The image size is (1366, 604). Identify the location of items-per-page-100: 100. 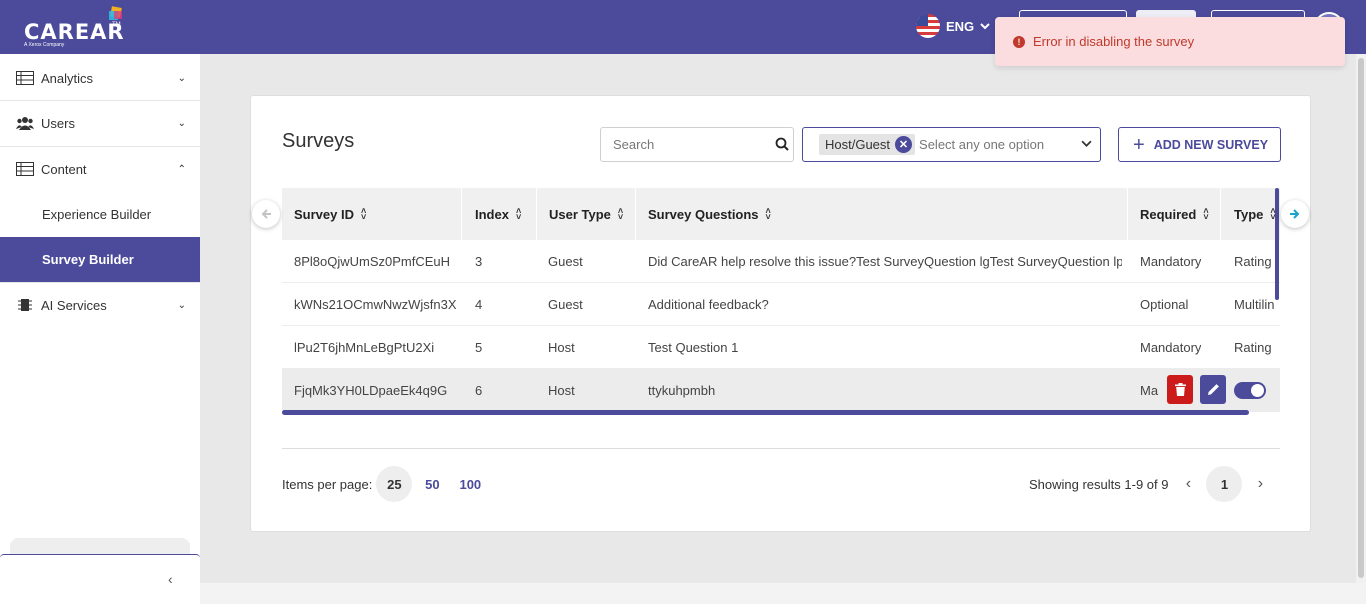
(470, 484).